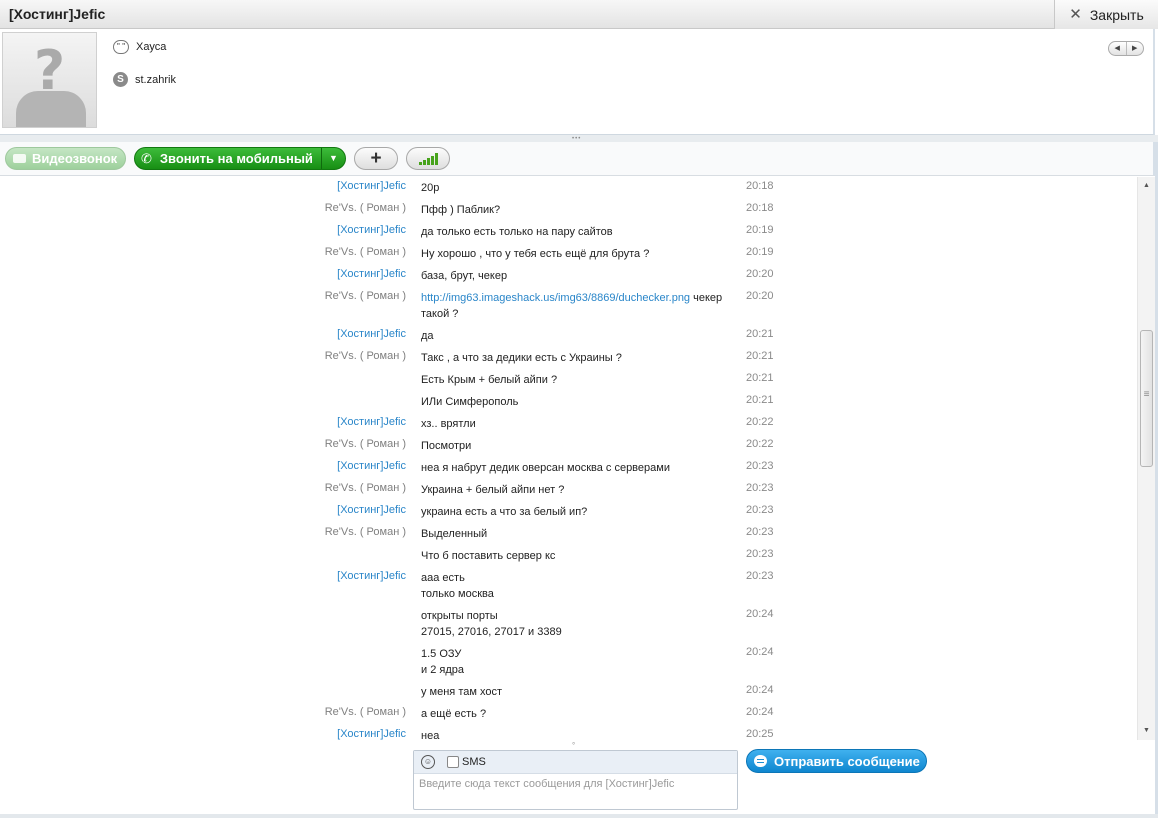 The image size is (1158, 818). What do you see at coordinates (581, 358) in the screenshot?
I see `message-text: Такс , а что за дедики есть с Украины ?` at bounding box center [581, 358].